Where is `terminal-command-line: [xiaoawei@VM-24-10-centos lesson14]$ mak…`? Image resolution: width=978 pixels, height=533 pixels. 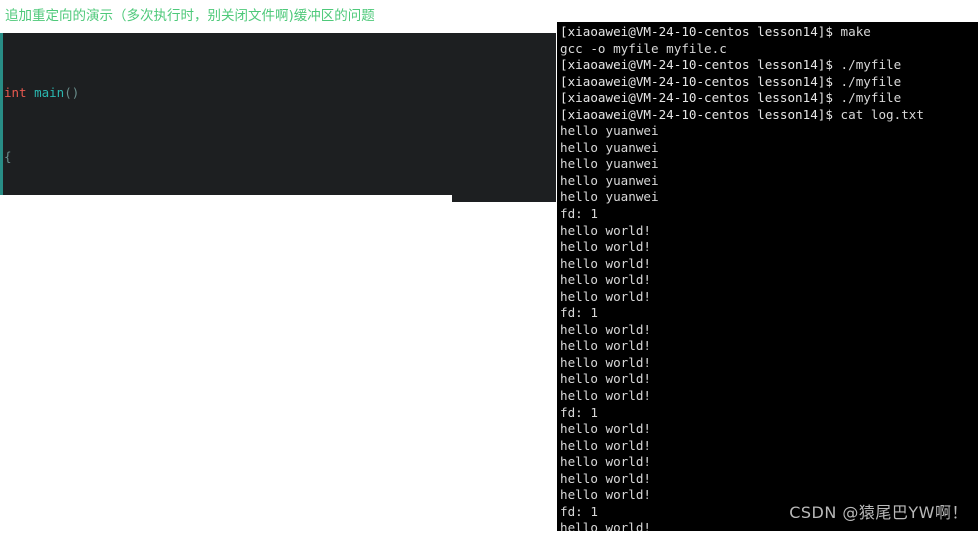
terminal-command-line: [xiaoawei@VM-24-10-centos lesson14]$ mak… is located at coordinates (742, 32).